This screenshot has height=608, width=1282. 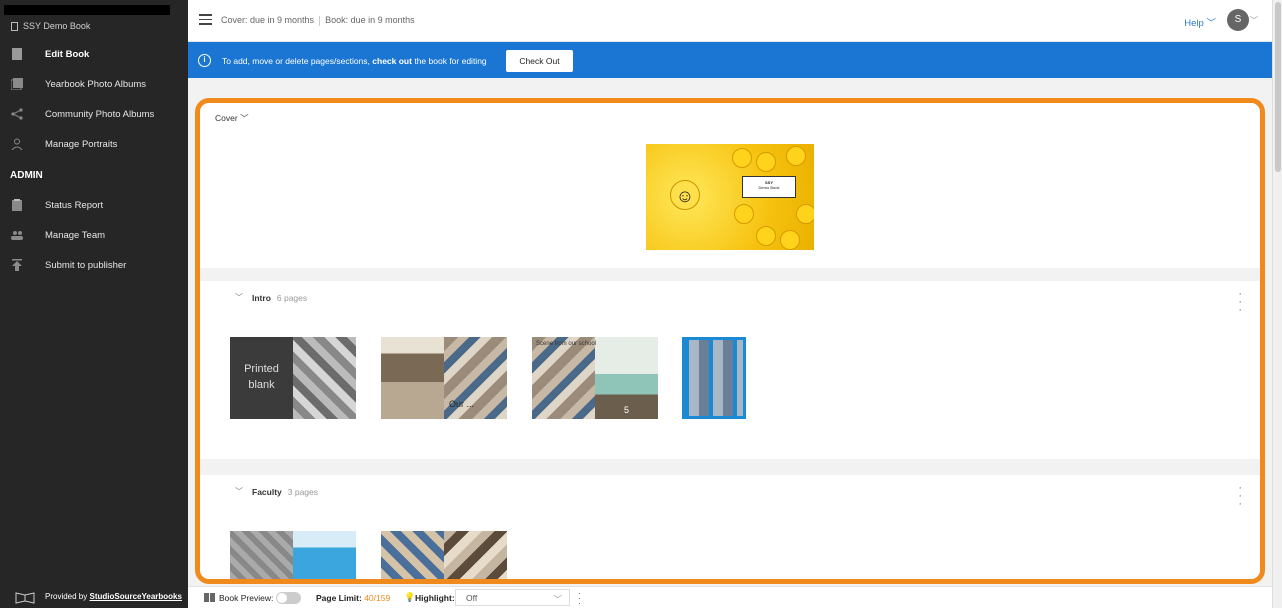 What do you see at coordinates (17, 144) in the screenshot?
I see `person-icon` at bounding box center [17, 144].